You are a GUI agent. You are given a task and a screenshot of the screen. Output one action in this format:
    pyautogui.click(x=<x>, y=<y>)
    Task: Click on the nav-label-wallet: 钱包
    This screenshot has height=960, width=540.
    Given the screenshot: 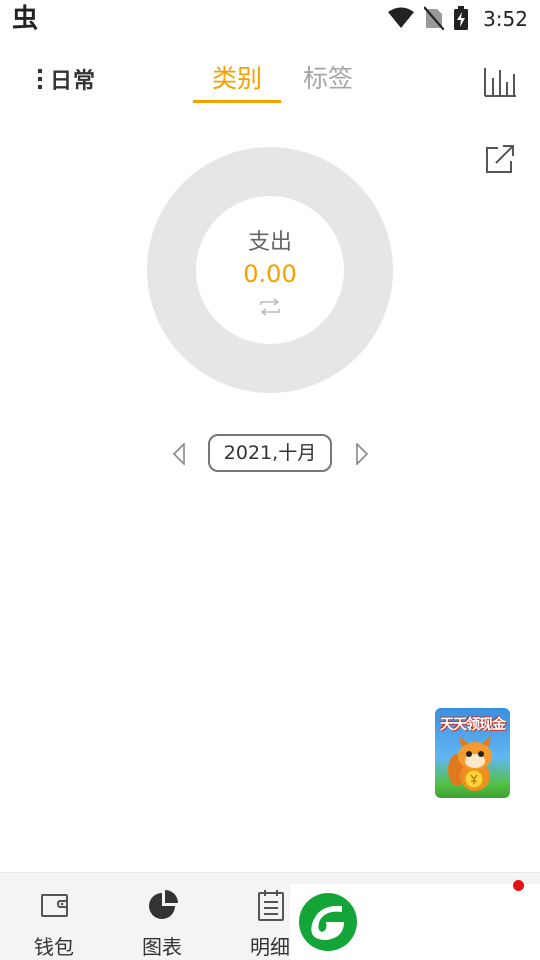 What is the action you would take?
    pyautogui.click(x=54, y=947)
    